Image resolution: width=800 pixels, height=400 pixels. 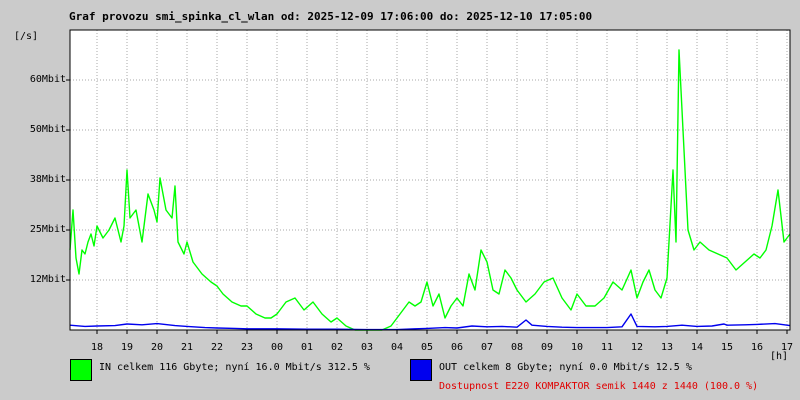 What do you see at coordinates (427, 347) in the screenshot?
I see `x-tick-label-05: 05` at bounding box center [427, 347].